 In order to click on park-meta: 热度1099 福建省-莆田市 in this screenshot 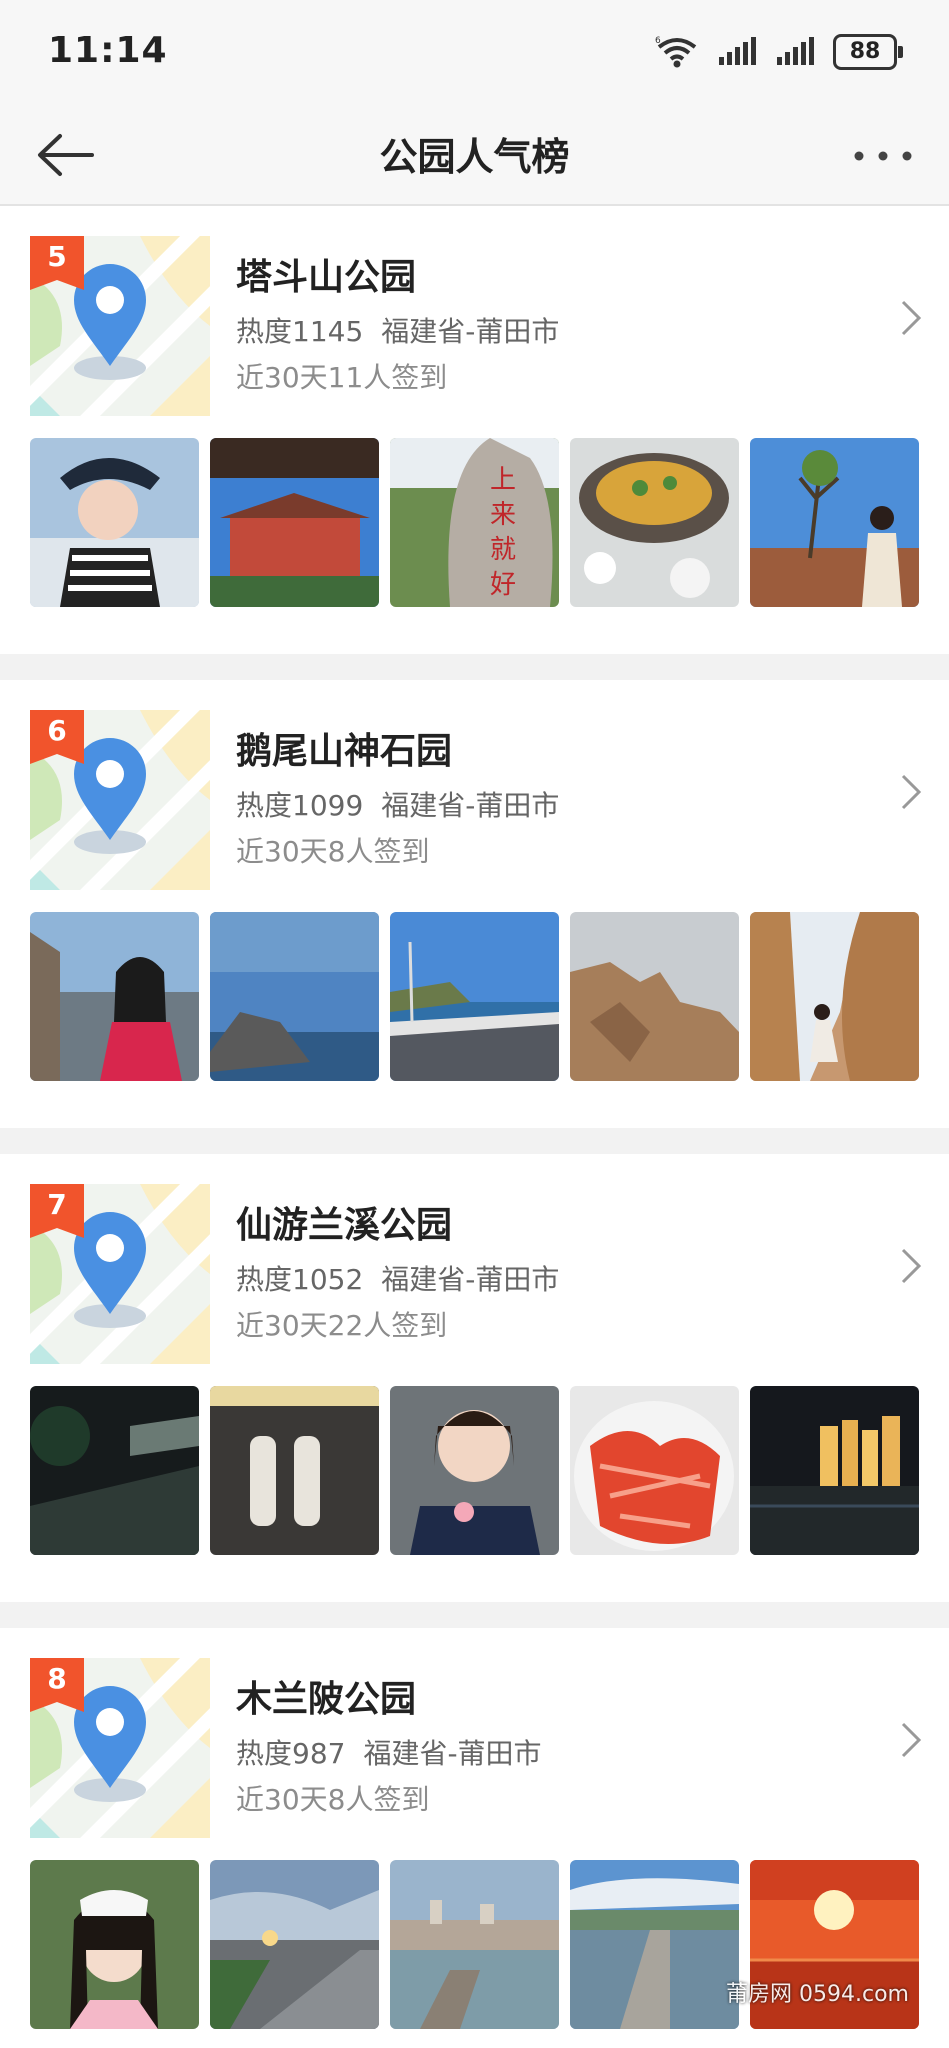, I will do `click(397, 804)`.